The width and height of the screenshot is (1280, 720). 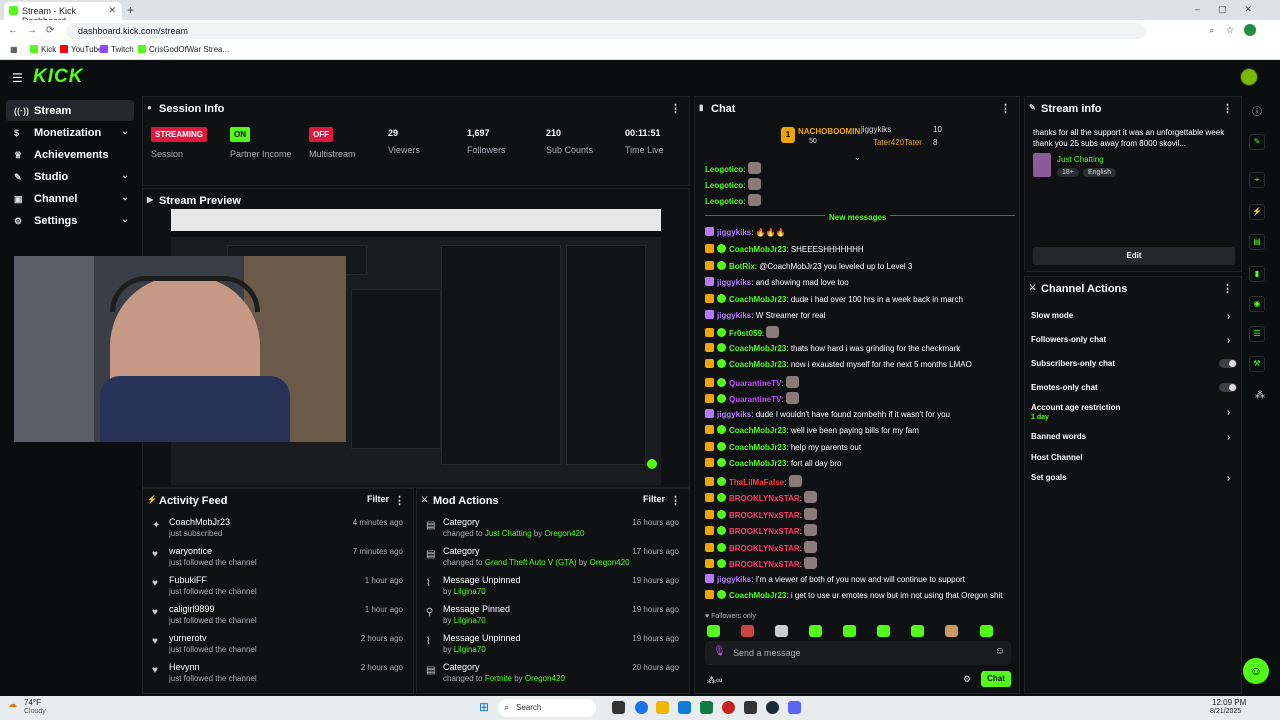 I want to click on list-rail-icon: ☰, so click(x=1257, y=334).